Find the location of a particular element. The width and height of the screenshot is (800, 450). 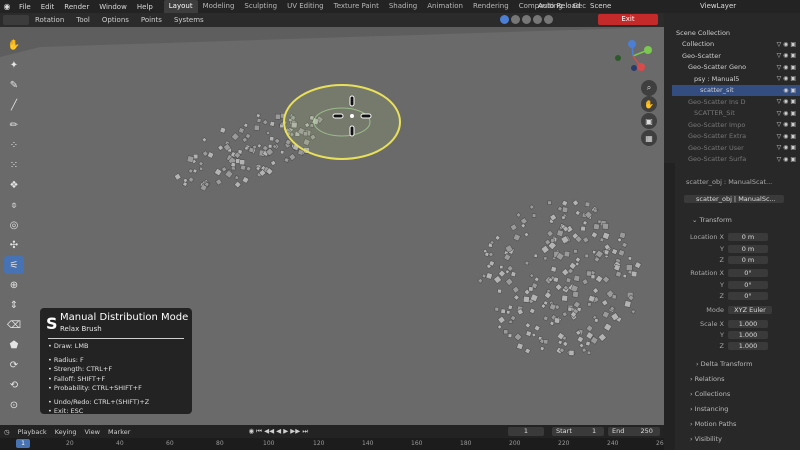

relations-section: › Relations is located at coordinates (707, 379).